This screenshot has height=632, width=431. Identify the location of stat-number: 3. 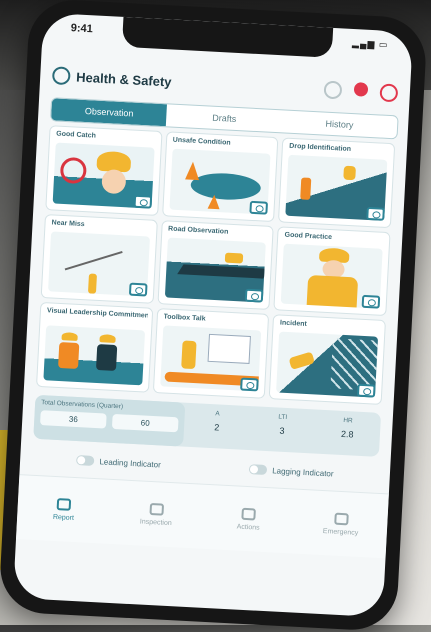
(282, 430).